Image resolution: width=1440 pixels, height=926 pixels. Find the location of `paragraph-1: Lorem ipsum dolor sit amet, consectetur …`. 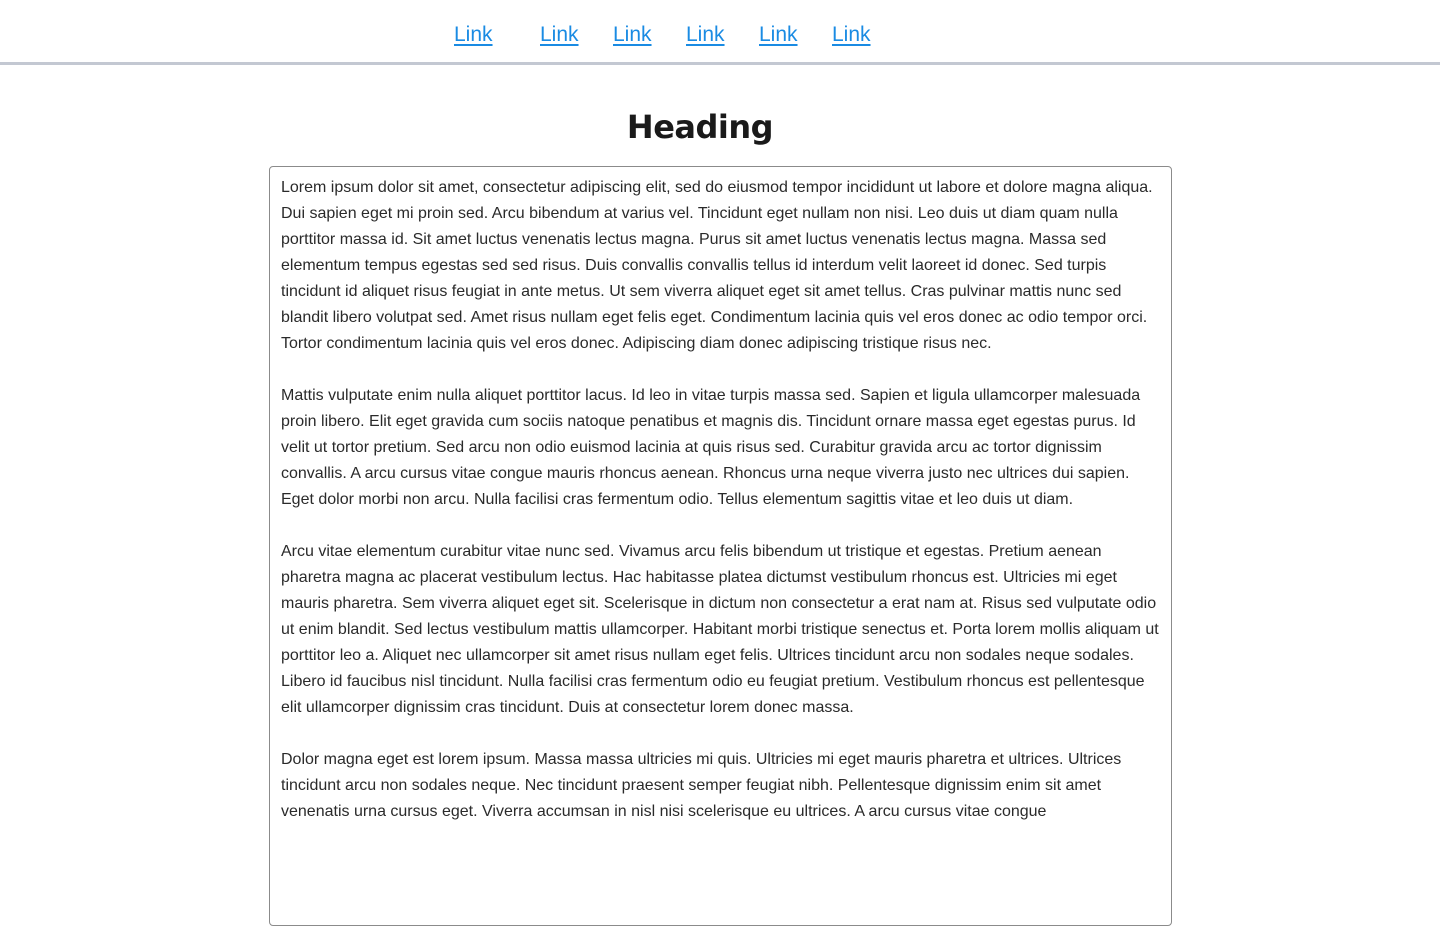

paragraph-1: Lorem ipsum dolor sit amet, consectetur … is located at coordinates (717, 265).